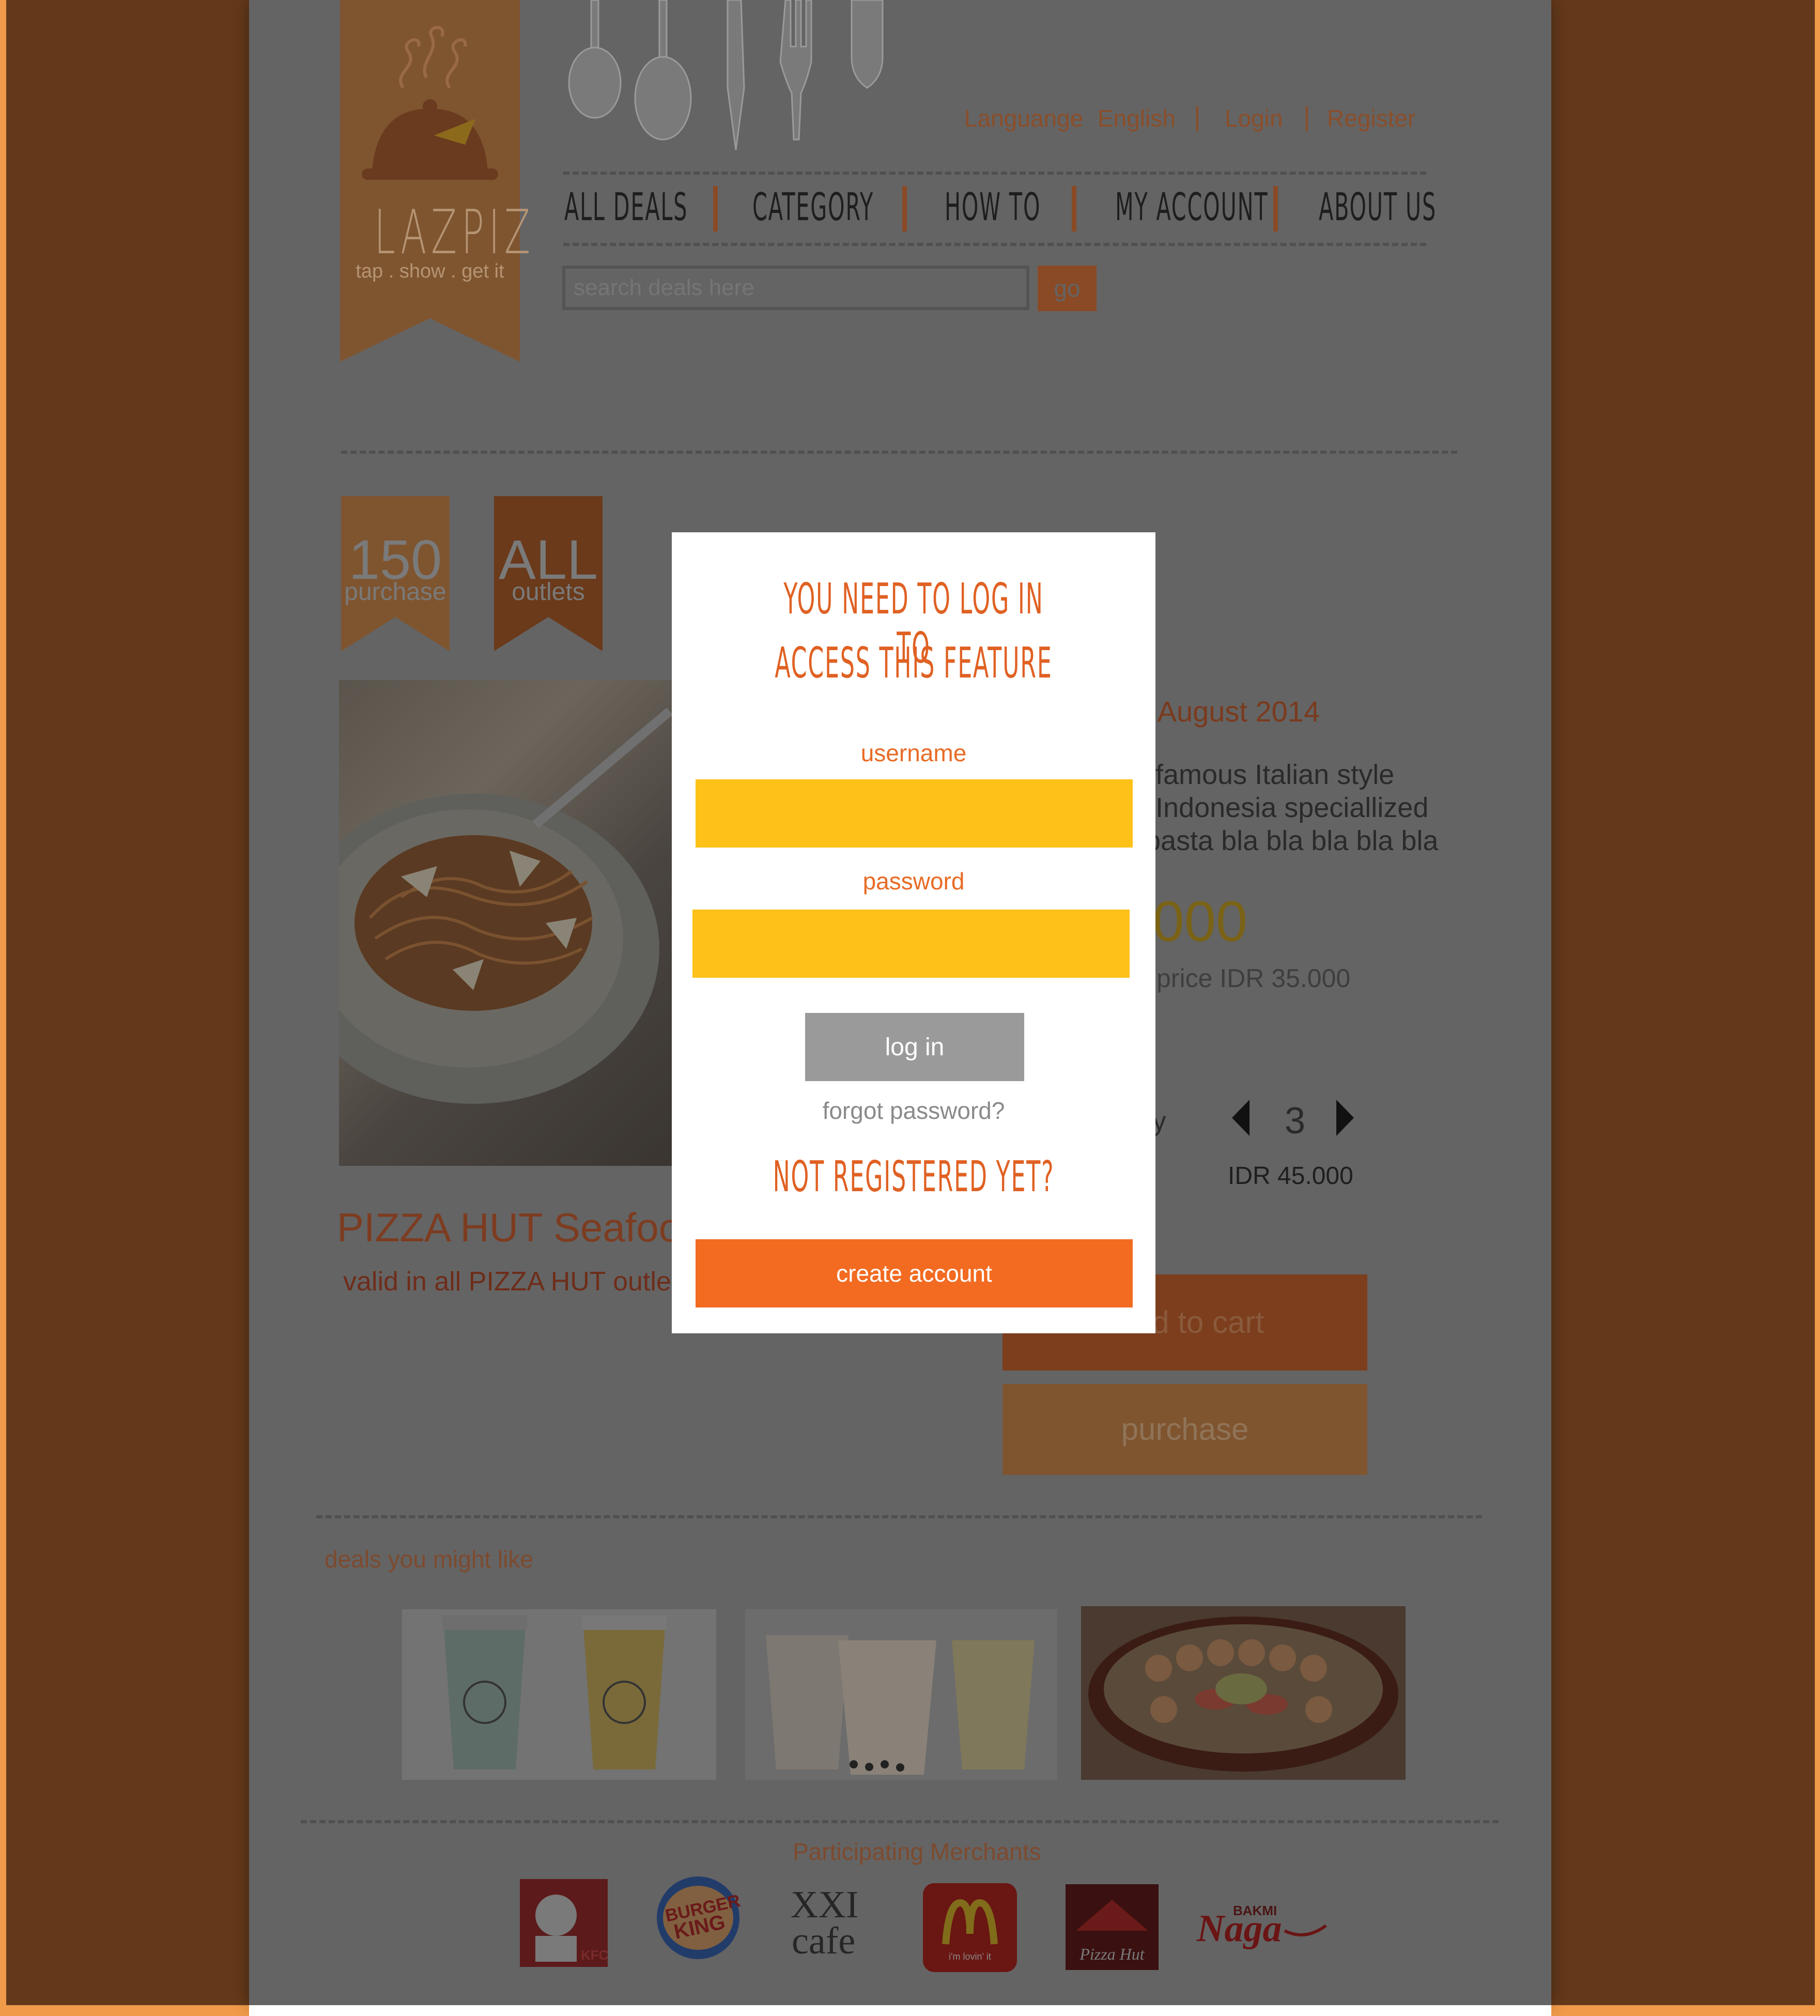 The image size is (1820, 2016). Describe the element at coordinates (506, 905) in the screenshot. I see `spaghetti-plate-image` at that location.